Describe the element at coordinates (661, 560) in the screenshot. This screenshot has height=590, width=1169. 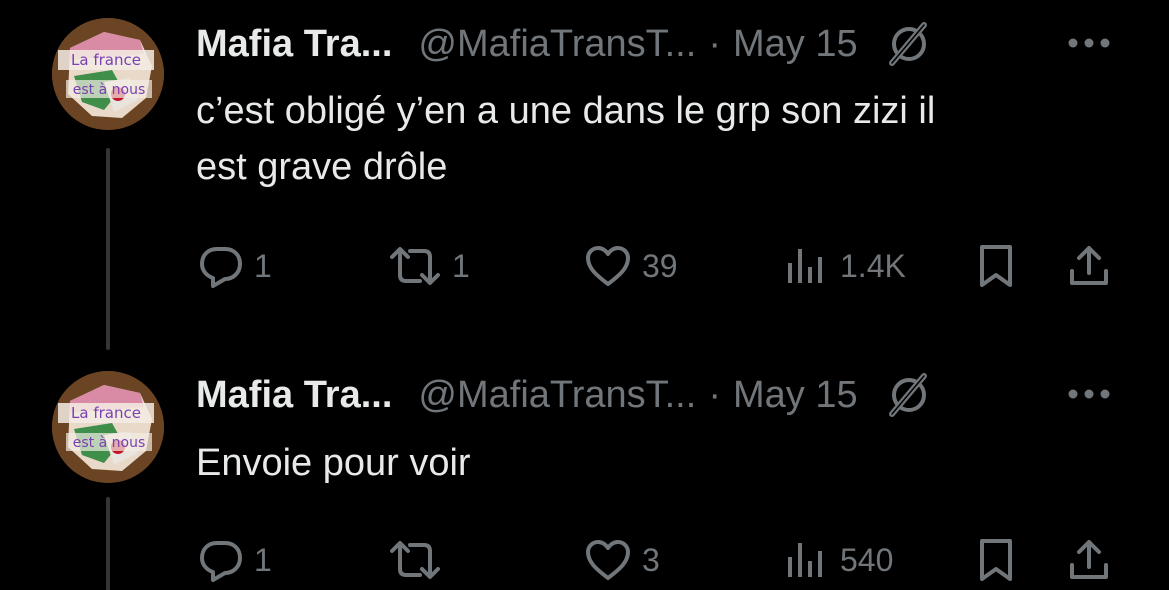
I see `action-bar: 1 3 540` at that location.